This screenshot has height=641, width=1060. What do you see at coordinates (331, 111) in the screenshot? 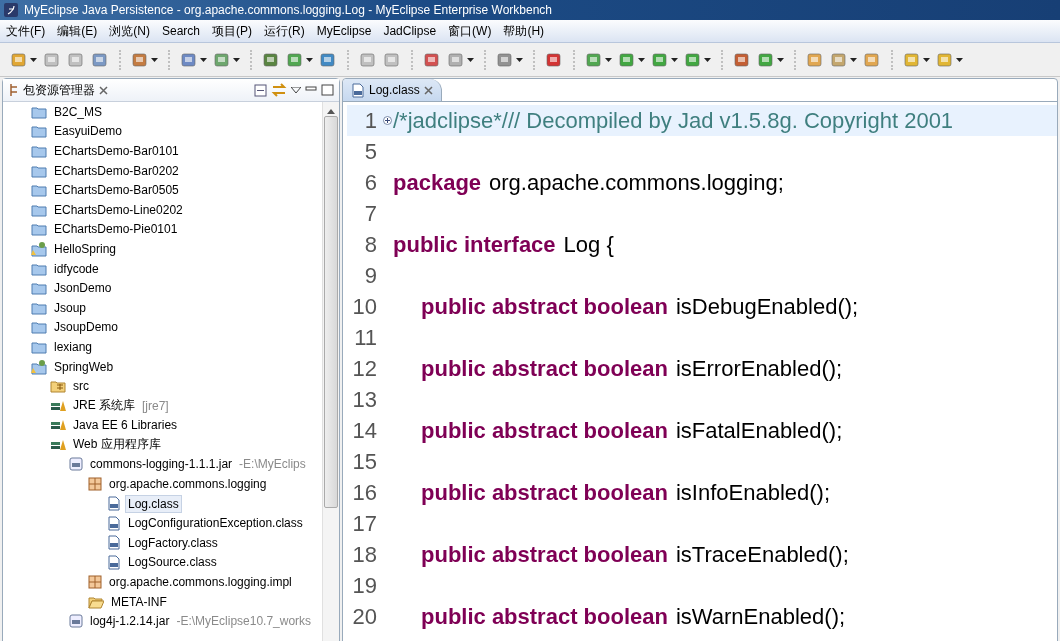
I see `scroll-up-icon` at bounding box center [331, 111].